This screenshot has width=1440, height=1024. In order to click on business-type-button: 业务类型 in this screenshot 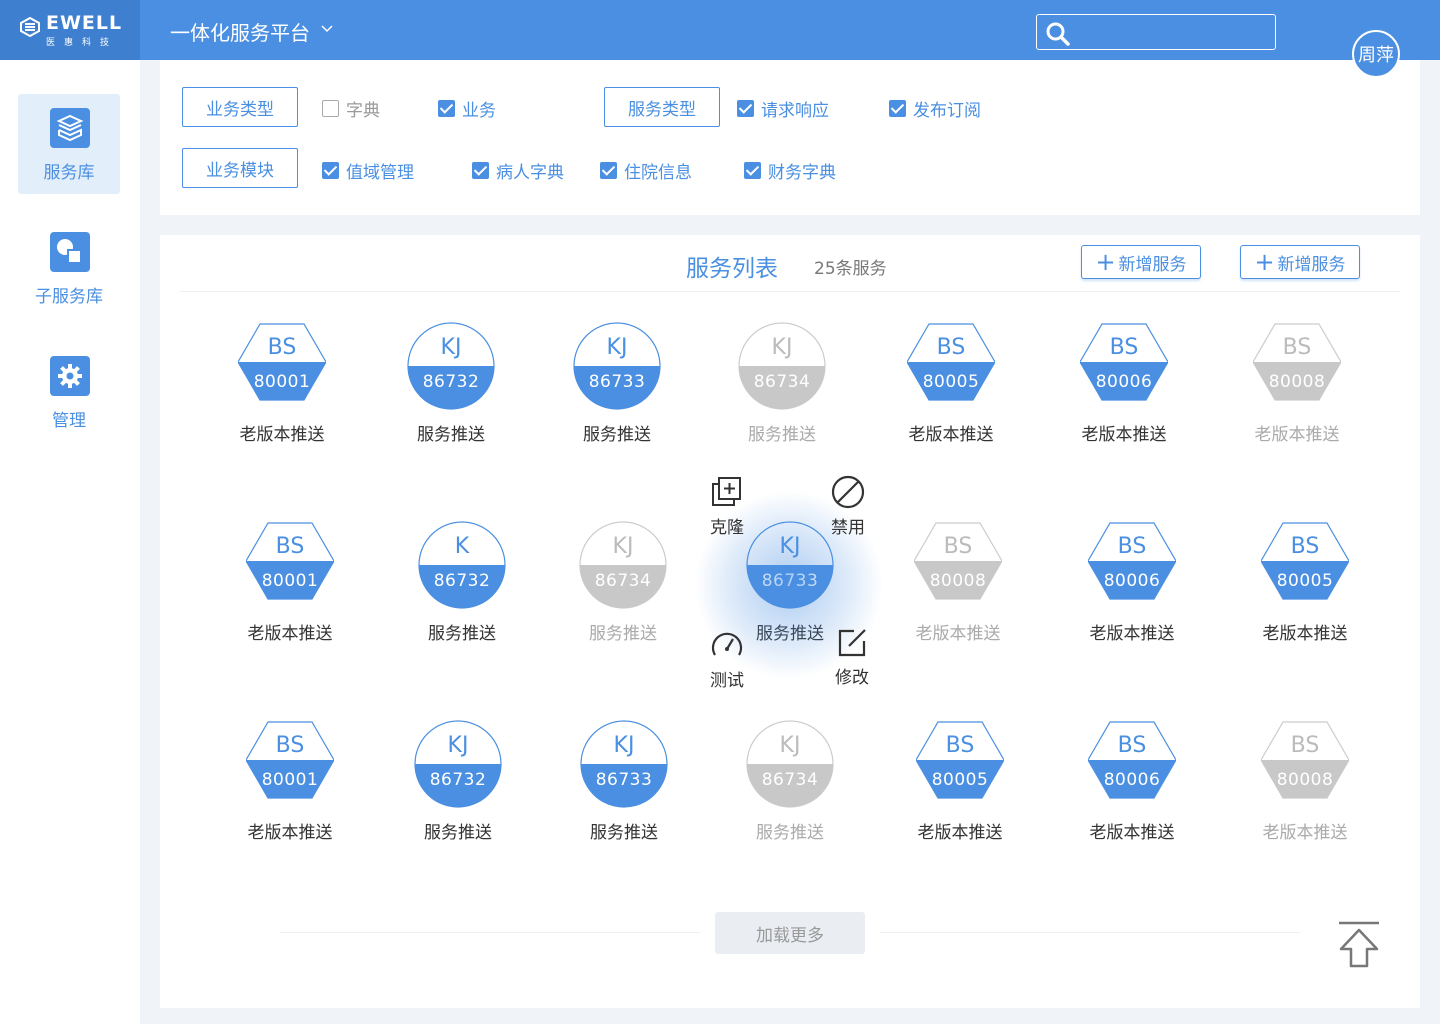, I will do `click(240, 107)`.